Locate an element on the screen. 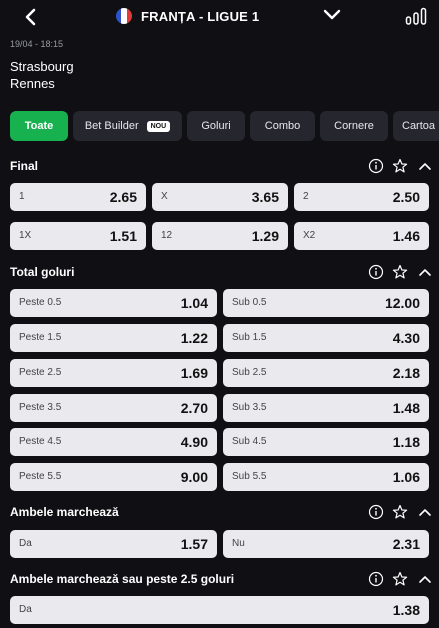 The image size is (439, 628). section-actions-btts is located at coordinates (401, 512).